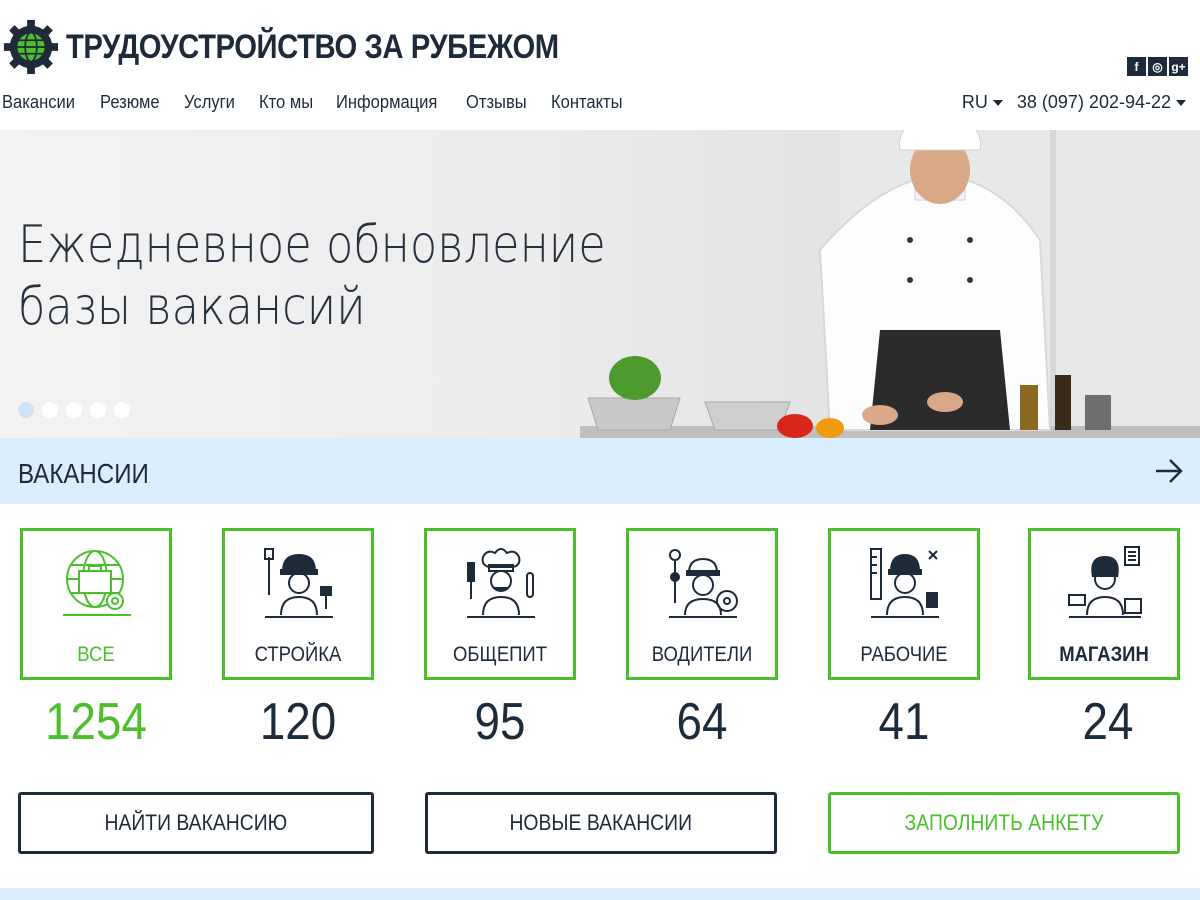 The image size is (1200, 900). Describe the element at coordinates (298, 583) in the screenshot. I see `builder-icon` at that location.